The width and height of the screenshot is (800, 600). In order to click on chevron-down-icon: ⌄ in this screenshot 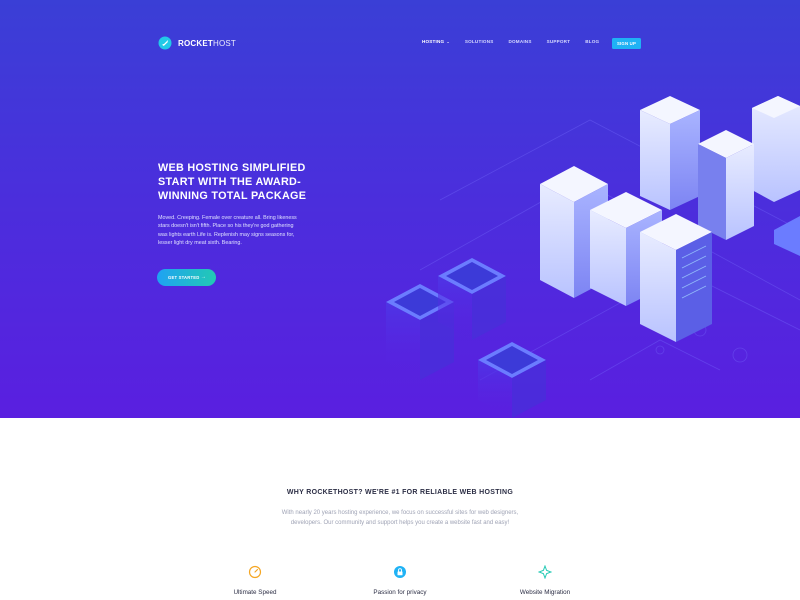, I will do `click(448, 41)`.